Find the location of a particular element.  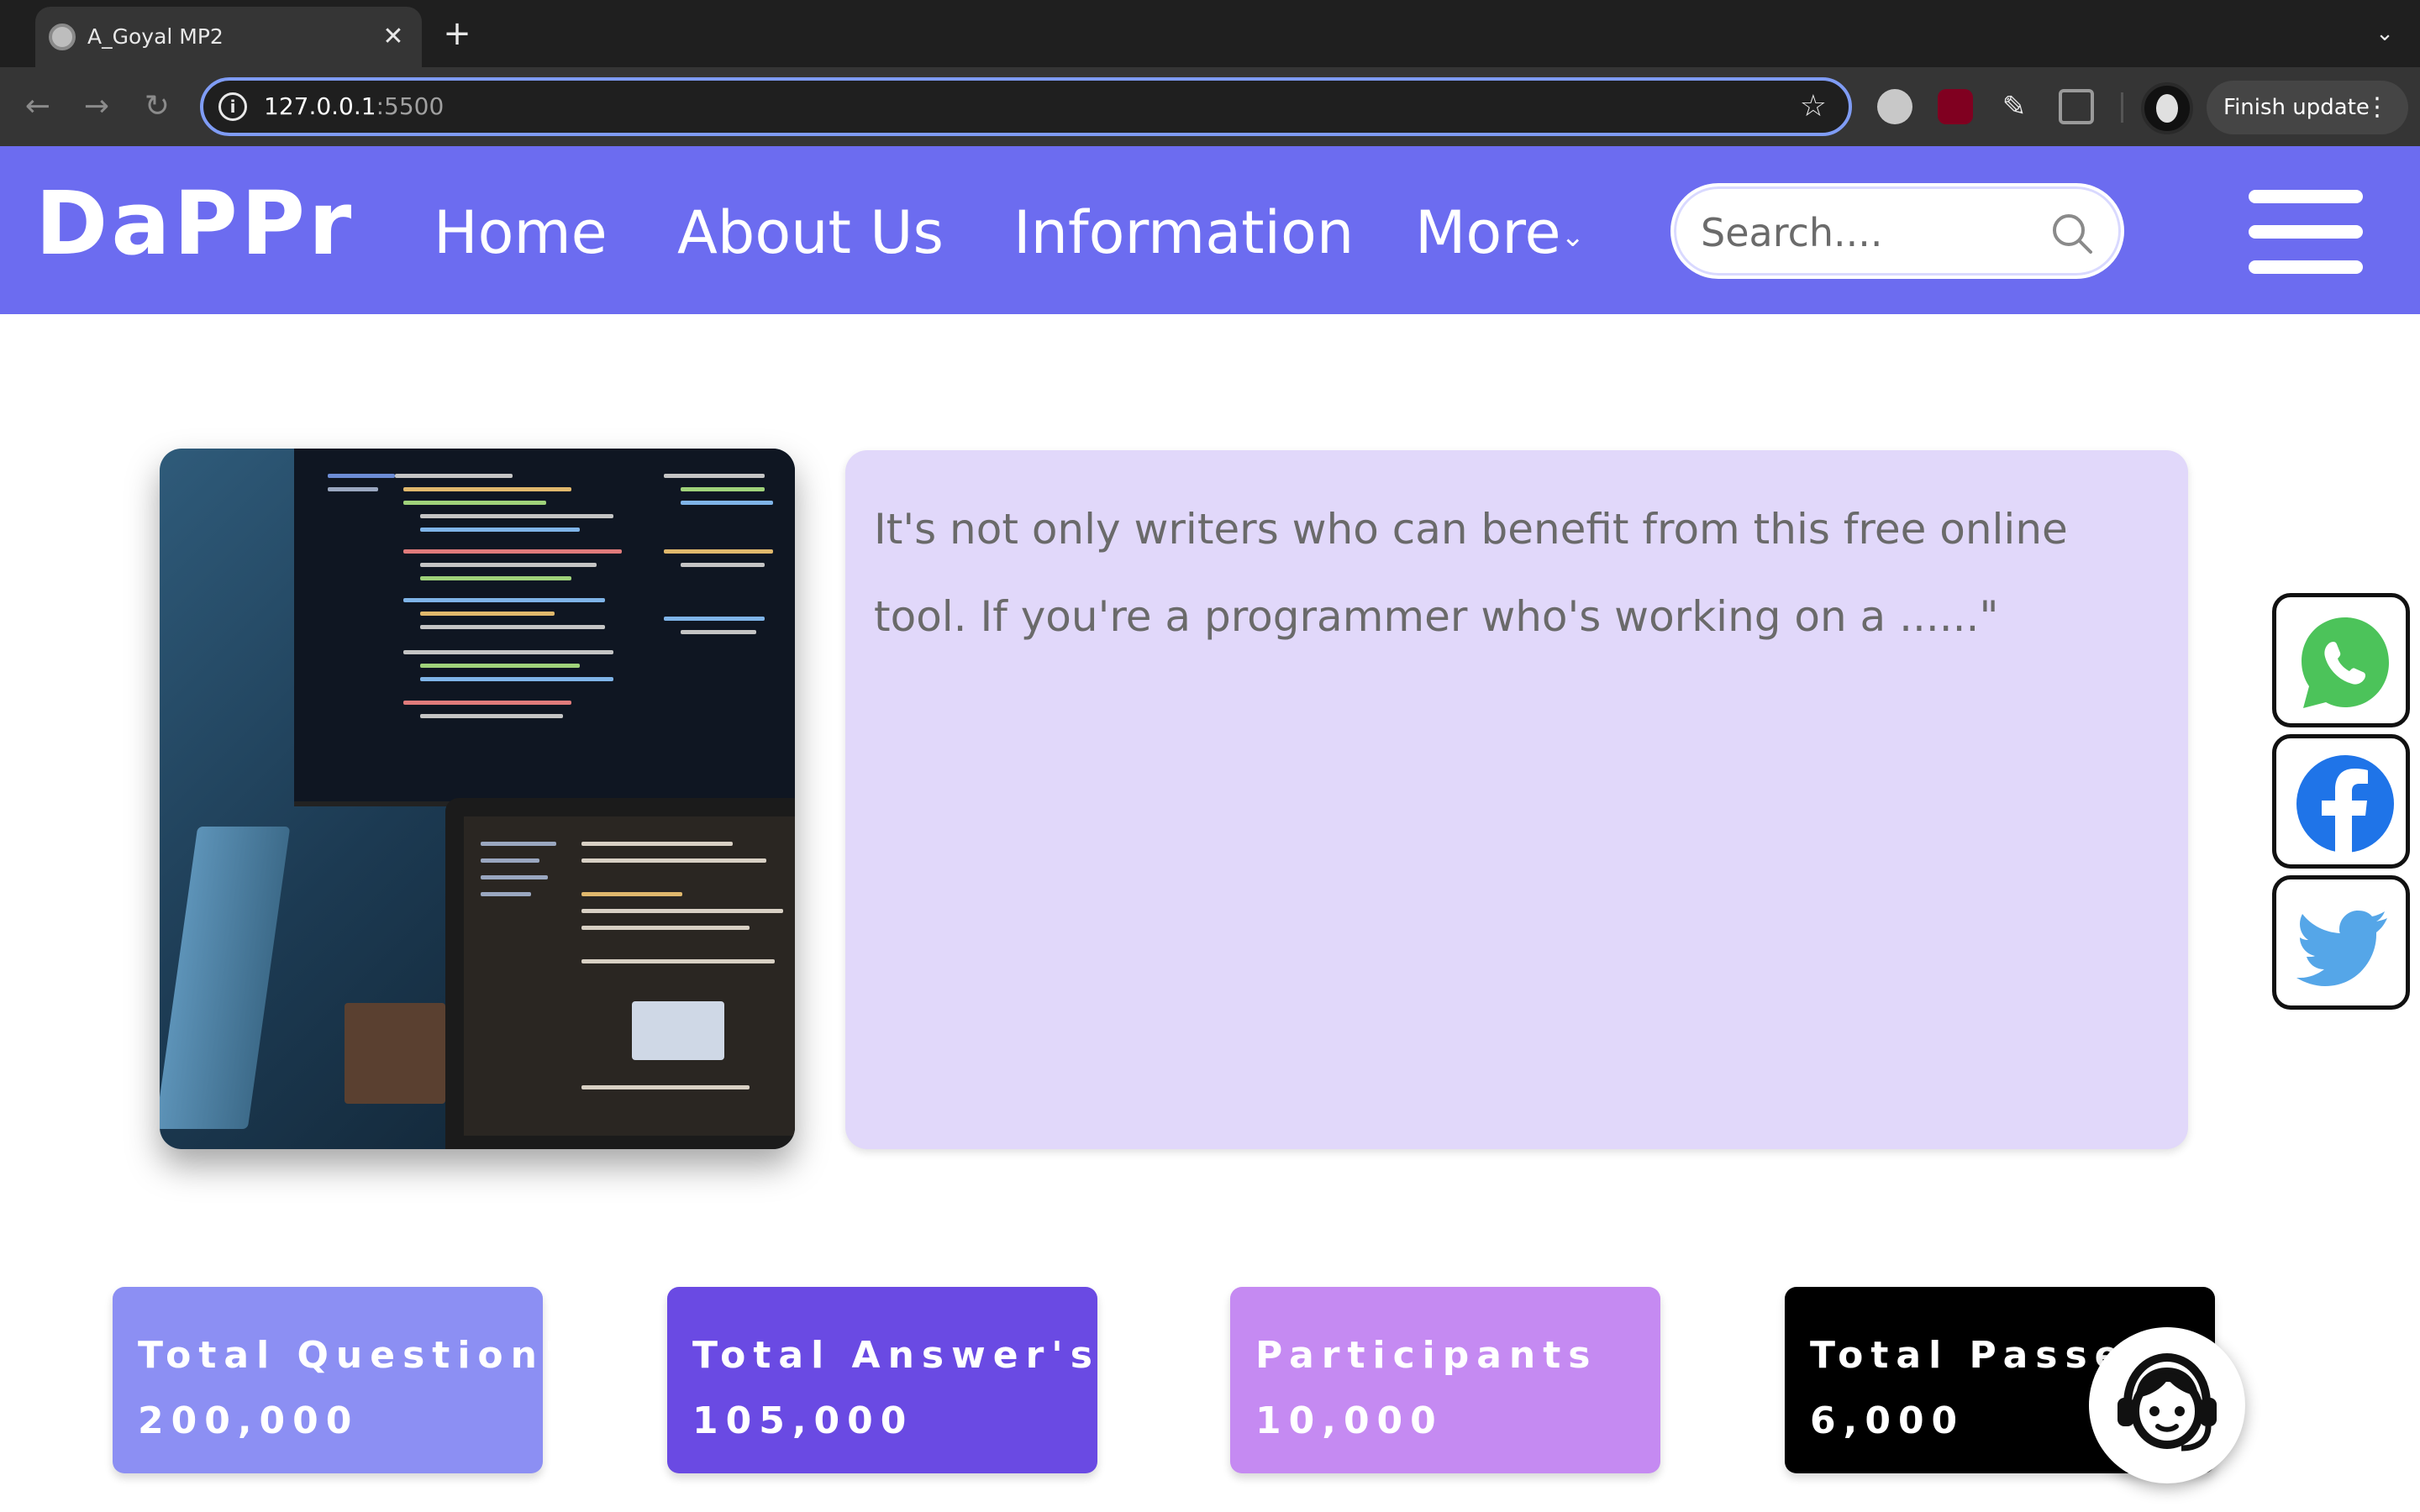

tab-title: A_Goyal MP2 is located at coordinates (155, 36).